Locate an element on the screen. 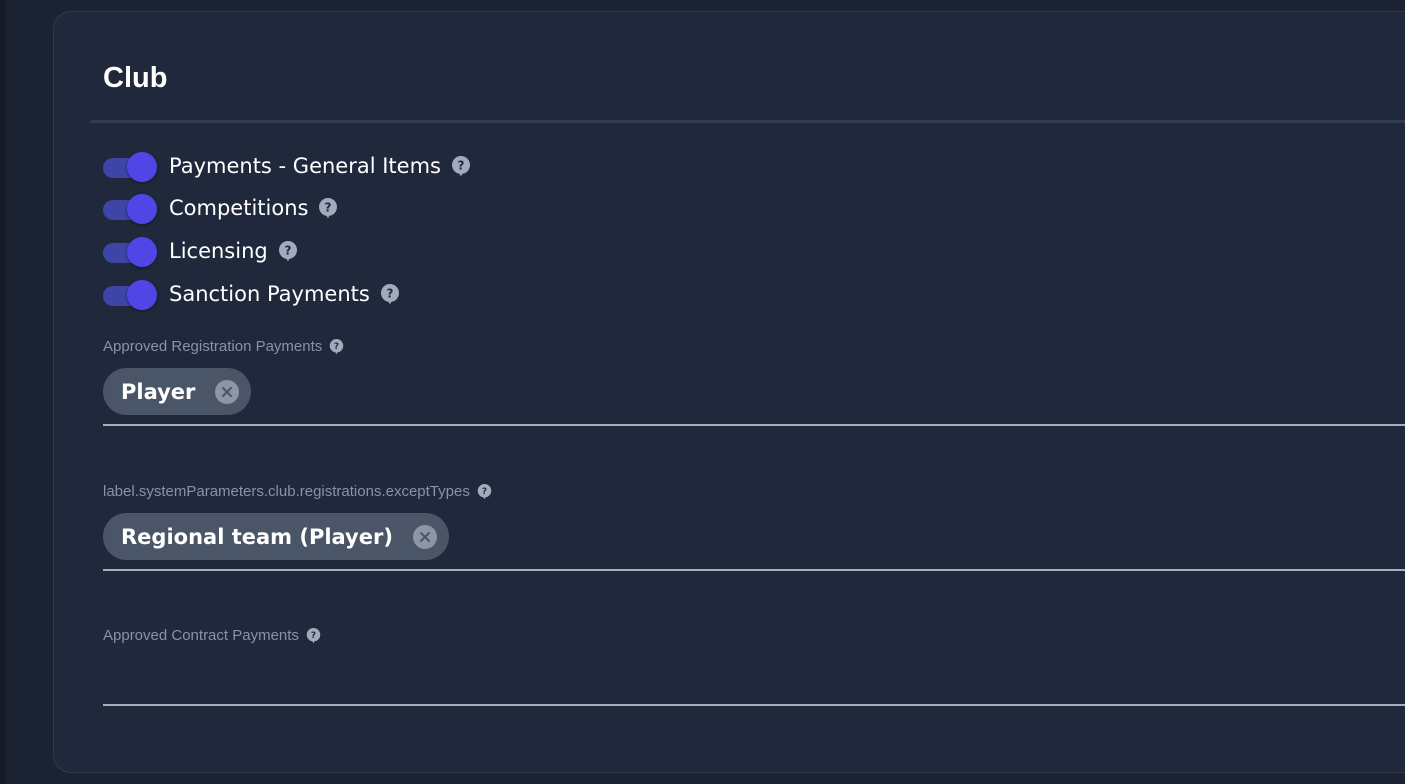  approved-registration-payments-select: Player is located at coordinates (754, 397).